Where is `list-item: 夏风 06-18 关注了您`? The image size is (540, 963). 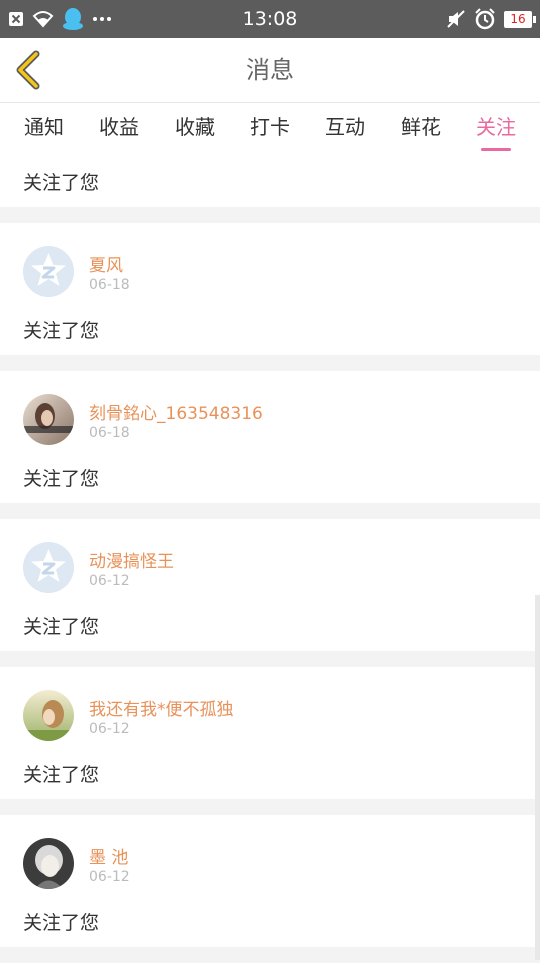 list-item: 夏风 06-18 关注了您 is located at coordinates (270, 289).